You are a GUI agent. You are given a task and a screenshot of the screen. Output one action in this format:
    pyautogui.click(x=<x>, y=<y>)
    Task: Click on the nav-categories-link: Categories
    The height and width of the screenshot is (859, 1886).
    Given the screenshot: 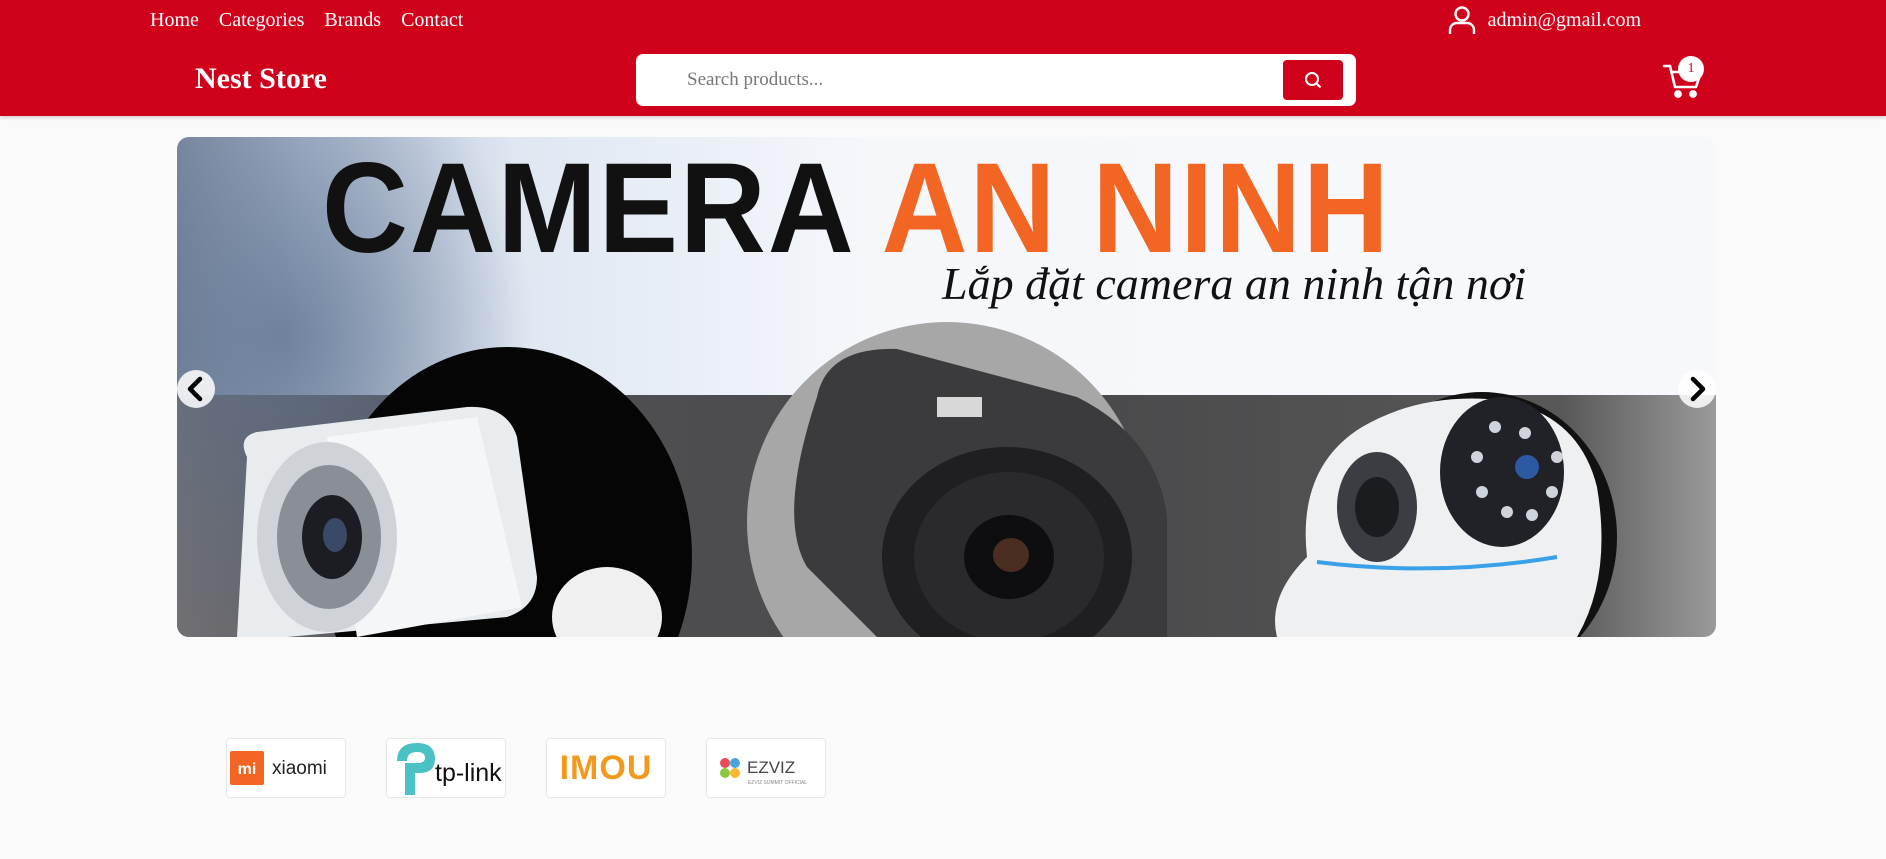 What is the action you would take?
    pyautogui.click(x=262, y=20)
    